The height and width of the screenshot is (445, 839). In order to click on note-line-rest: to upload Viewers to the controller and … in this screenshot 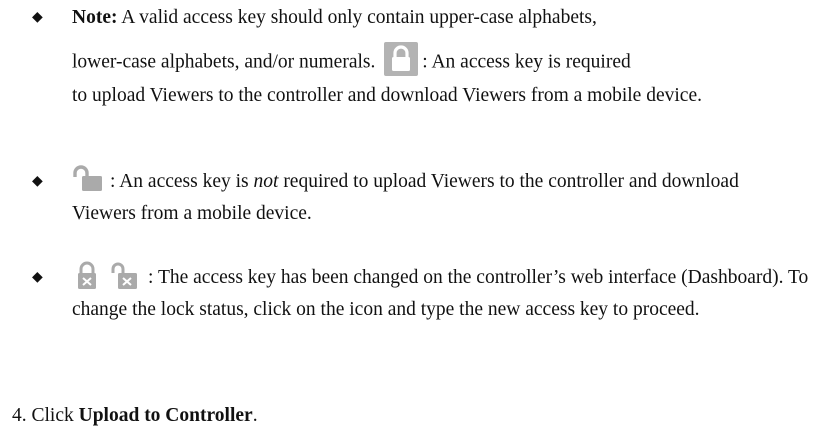, I will do `click(387, 95)`.